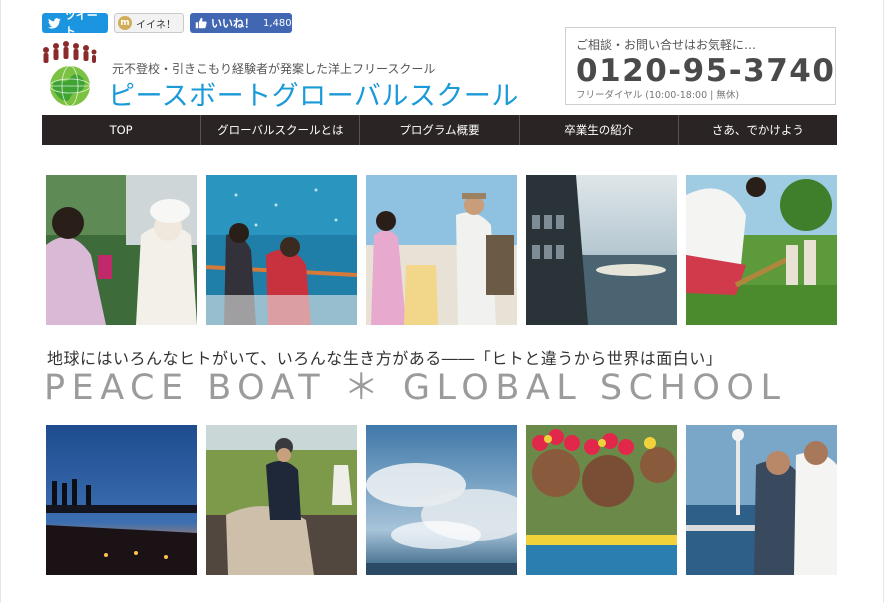  Describe the element at coordinates (705, 71) in the screenshot. I see `contact-phone: 0120-95-3740` at that location.